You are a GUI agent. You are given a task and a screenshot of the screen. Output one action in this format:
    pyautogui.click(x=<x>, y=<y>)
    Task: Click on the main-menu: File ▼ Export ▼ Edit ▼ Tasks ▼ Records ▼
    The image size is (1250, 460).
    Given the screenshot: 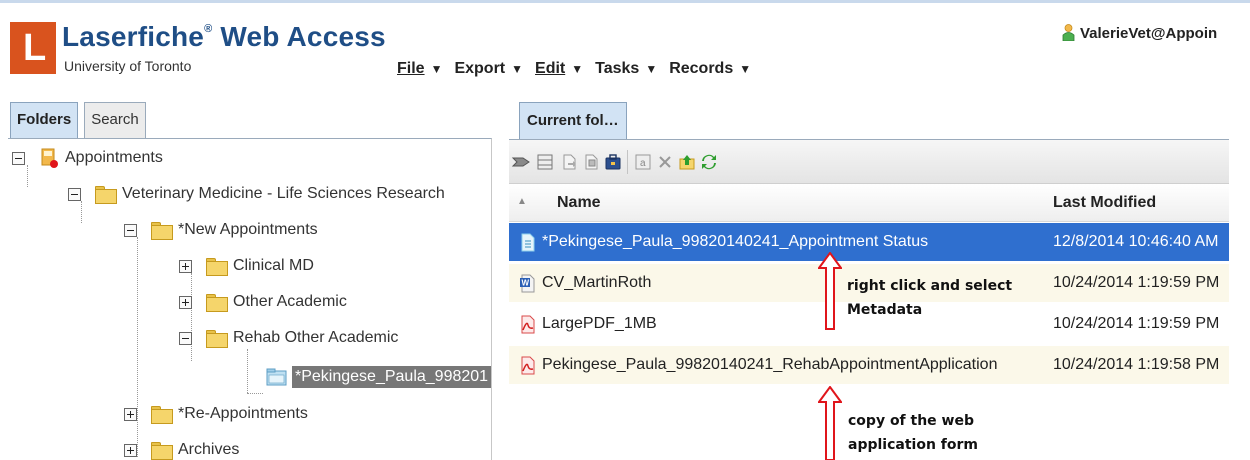 What is the action you would take?
    pyautogui.click(x=580, y=69)
    